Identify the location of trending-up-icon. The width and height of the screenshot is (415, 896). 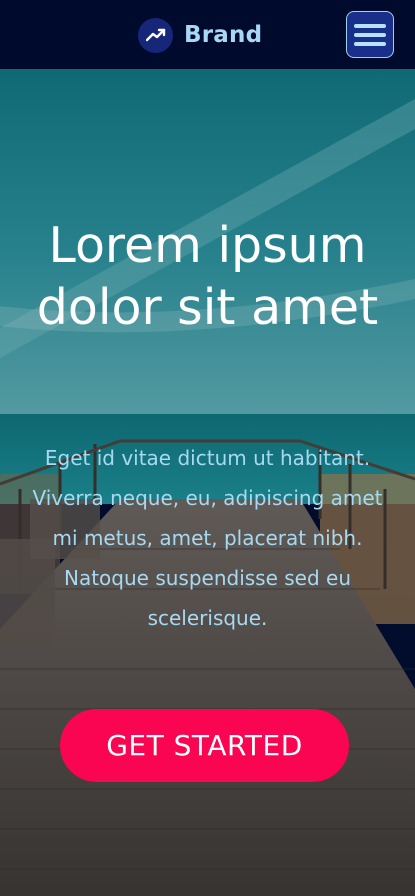
(155, 35).